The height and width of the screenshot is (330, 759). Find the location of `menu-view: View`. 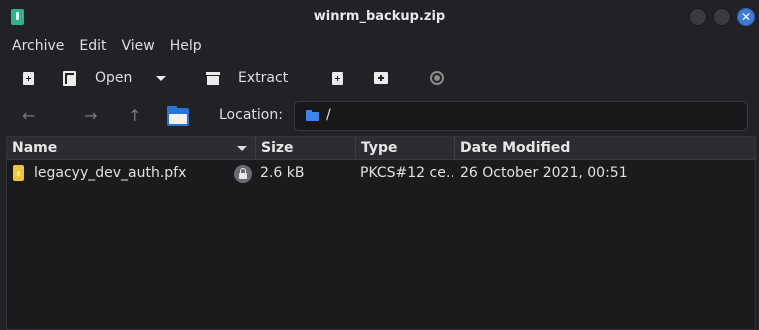

menu-view: View is located at coordinates (138, 46).